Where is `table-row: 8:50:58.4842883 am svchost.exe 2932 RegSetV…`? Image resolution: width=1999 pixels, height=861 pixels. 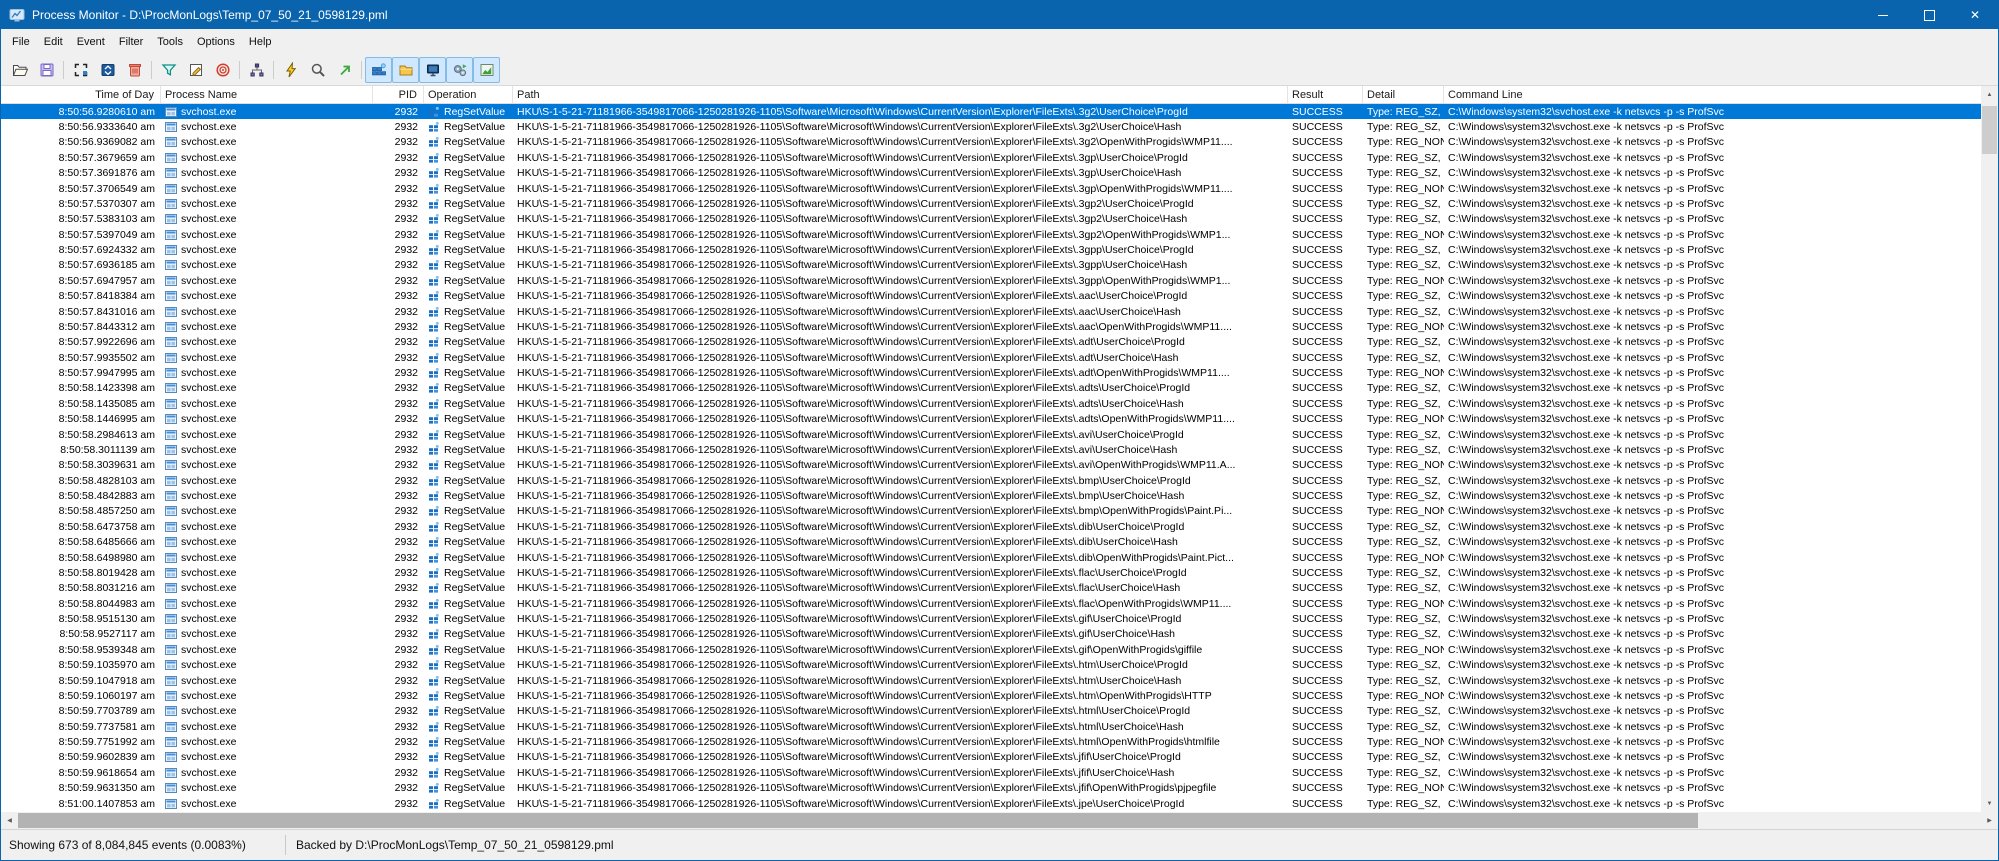
table-row: 8:50:58.4842883 am svchost.exe 2932 RegSetV… is located at coordinates (992, 495).